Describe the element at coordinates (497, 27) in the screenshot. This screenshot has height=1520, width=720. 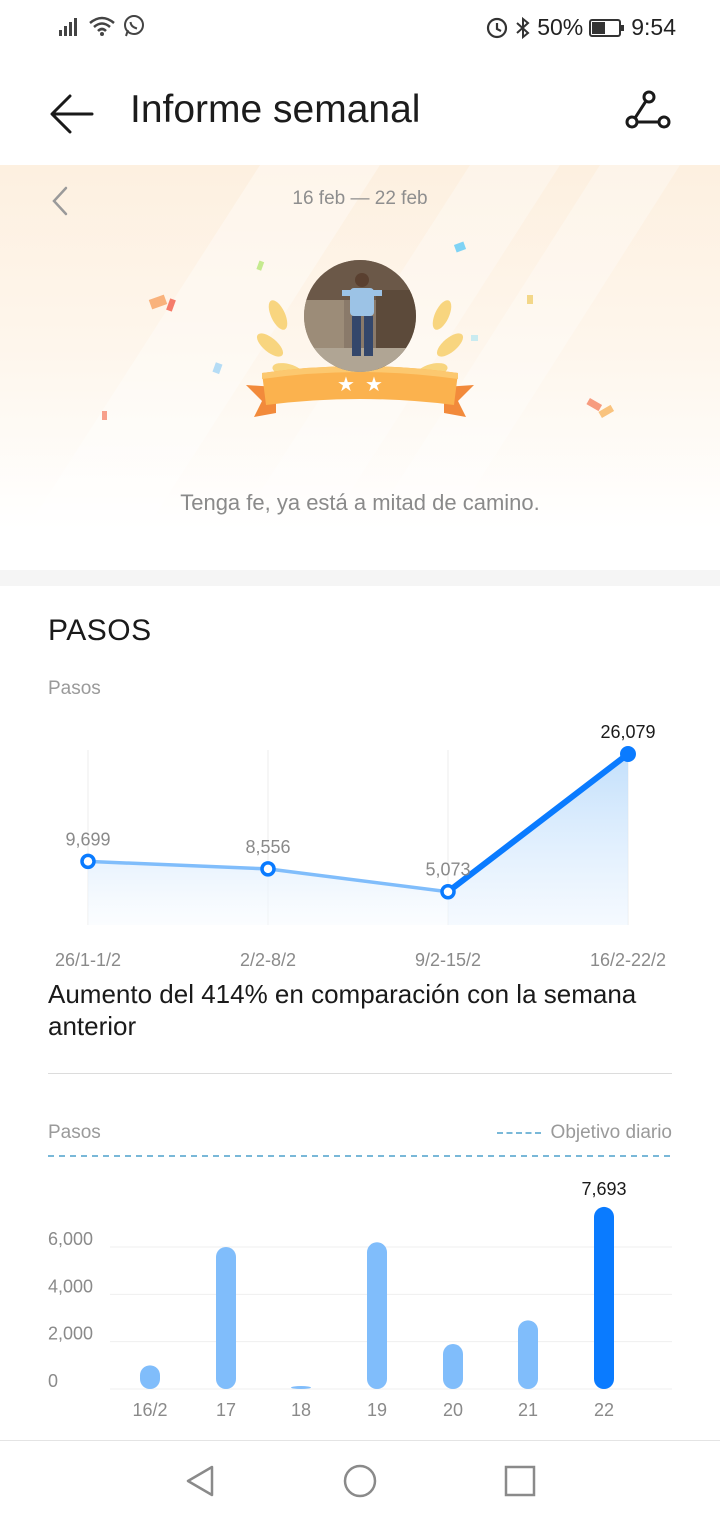
I see `data-saver-icon` at that location.